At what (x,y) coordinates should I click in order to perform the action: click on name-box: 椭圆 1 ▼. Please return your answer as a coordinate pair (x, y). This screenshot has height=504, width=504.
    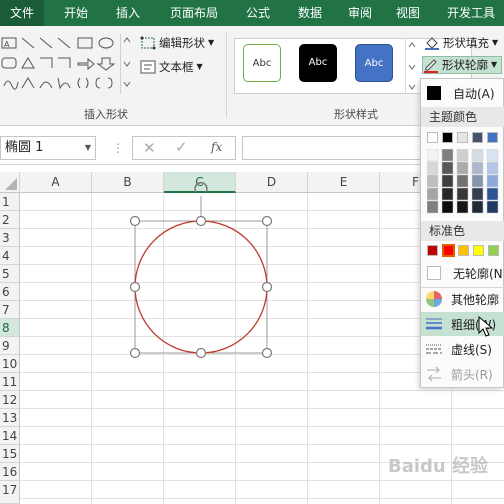
    Looking at the image, I should click on (48, 148).